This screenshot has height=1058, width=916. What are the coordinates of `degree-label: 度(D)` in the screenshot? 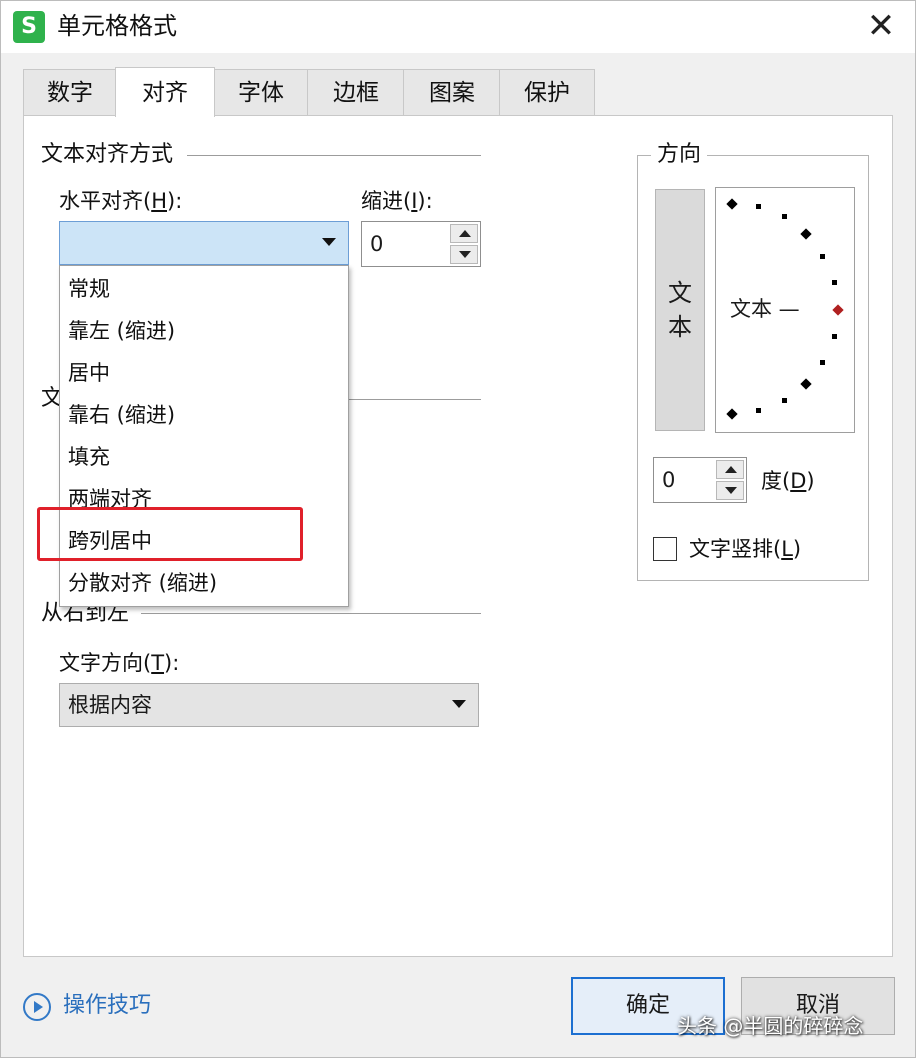 It's located at (788, 481).